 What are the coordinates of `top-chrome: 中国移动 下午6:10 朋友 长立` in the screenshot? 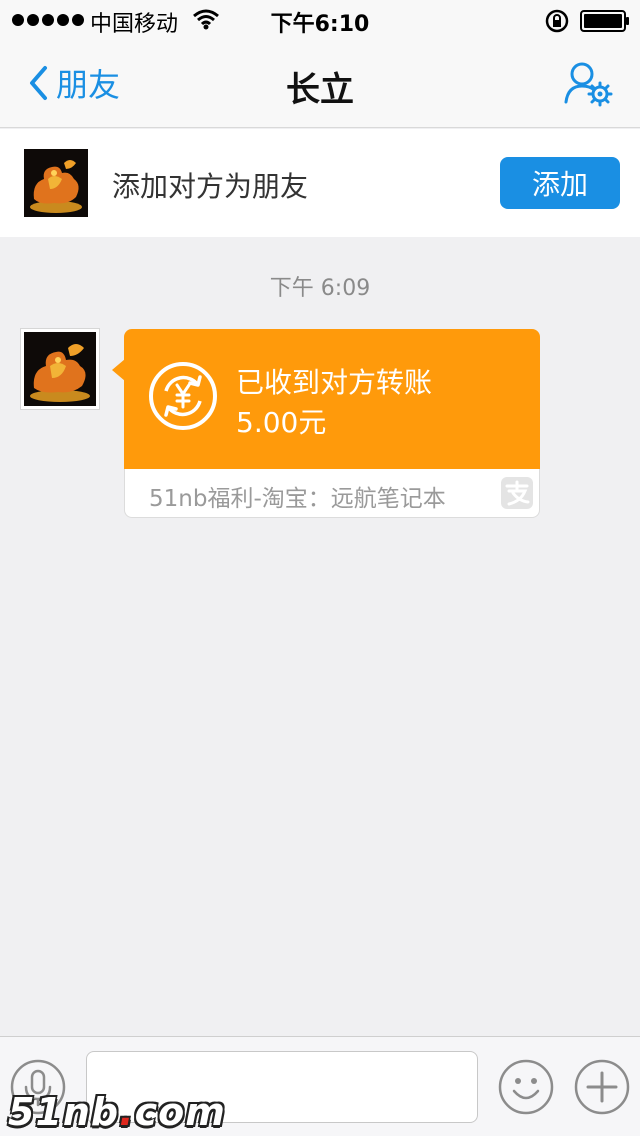 It's located at (320, 64).